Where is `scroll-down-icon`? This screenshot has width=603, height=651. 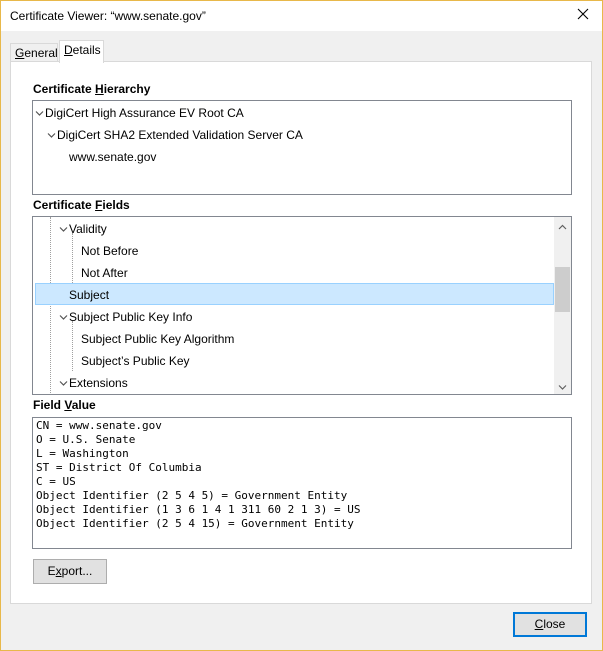
scroll-down-icon is located at coordinates (562, 385).